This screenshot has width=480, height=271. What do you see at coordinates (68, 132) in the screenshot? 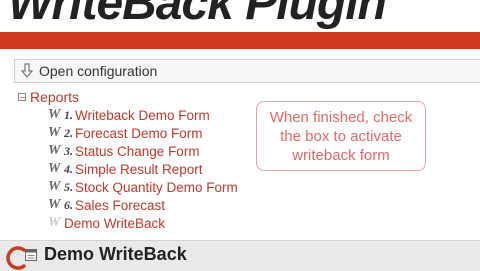
I see `item-number: 2.` at bounding box center [68, 132].